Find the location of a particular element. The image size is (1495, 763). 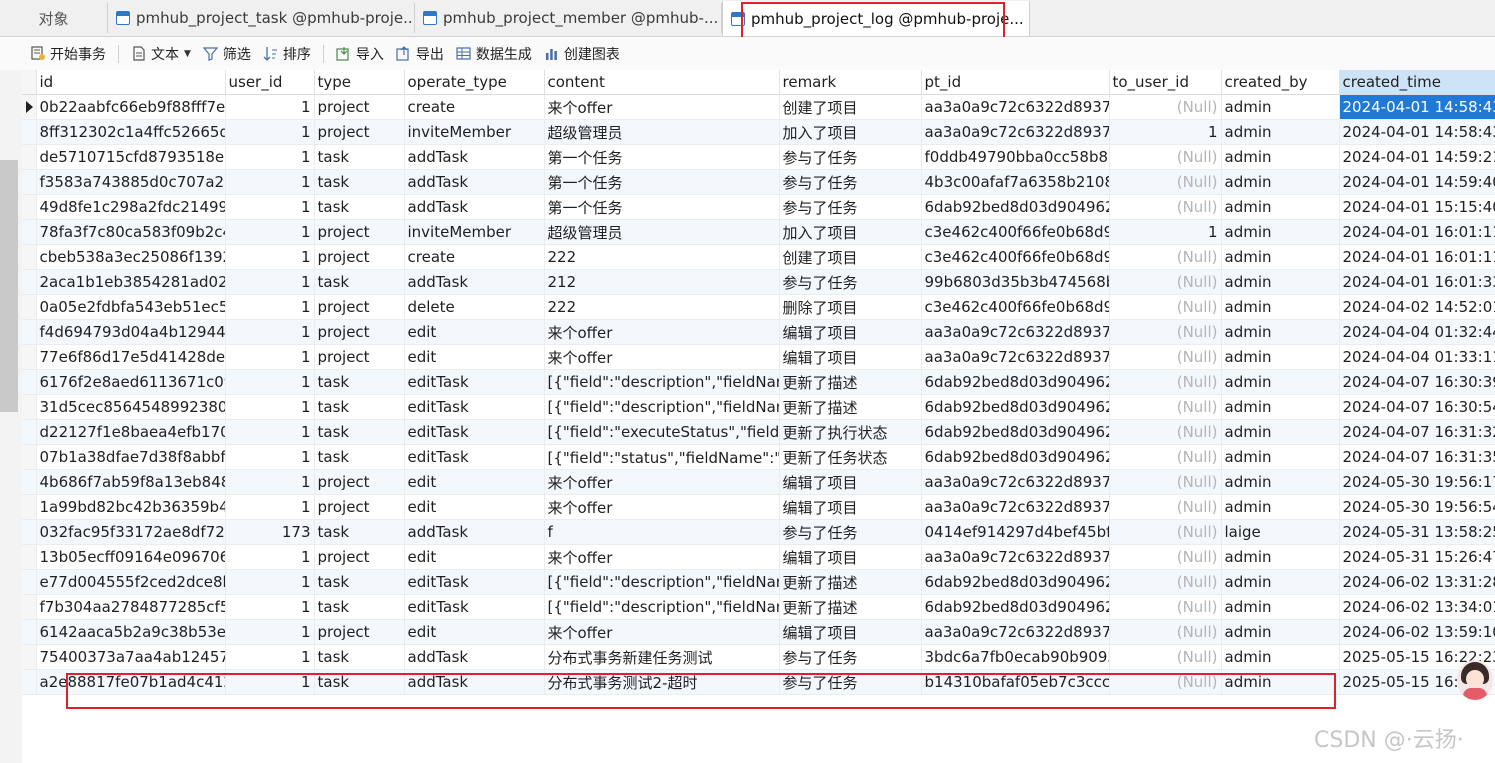

cell-pt-id: c3e462c400f66fe0b68d9 is located at coordinates (1015, 232).